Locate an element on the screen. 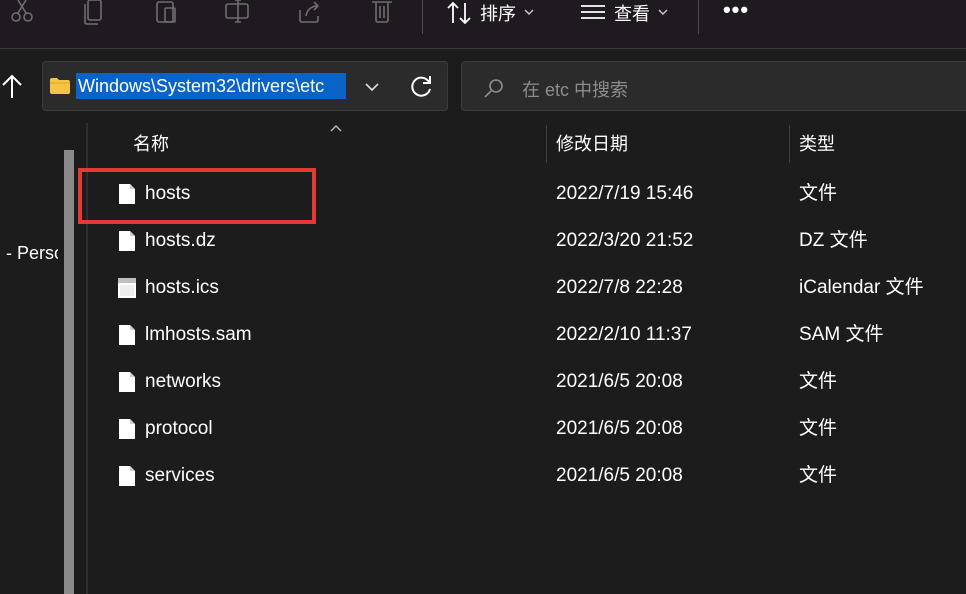 This screenshot has width=966, height=594. file-name: services is located at coordinates (180, 475).